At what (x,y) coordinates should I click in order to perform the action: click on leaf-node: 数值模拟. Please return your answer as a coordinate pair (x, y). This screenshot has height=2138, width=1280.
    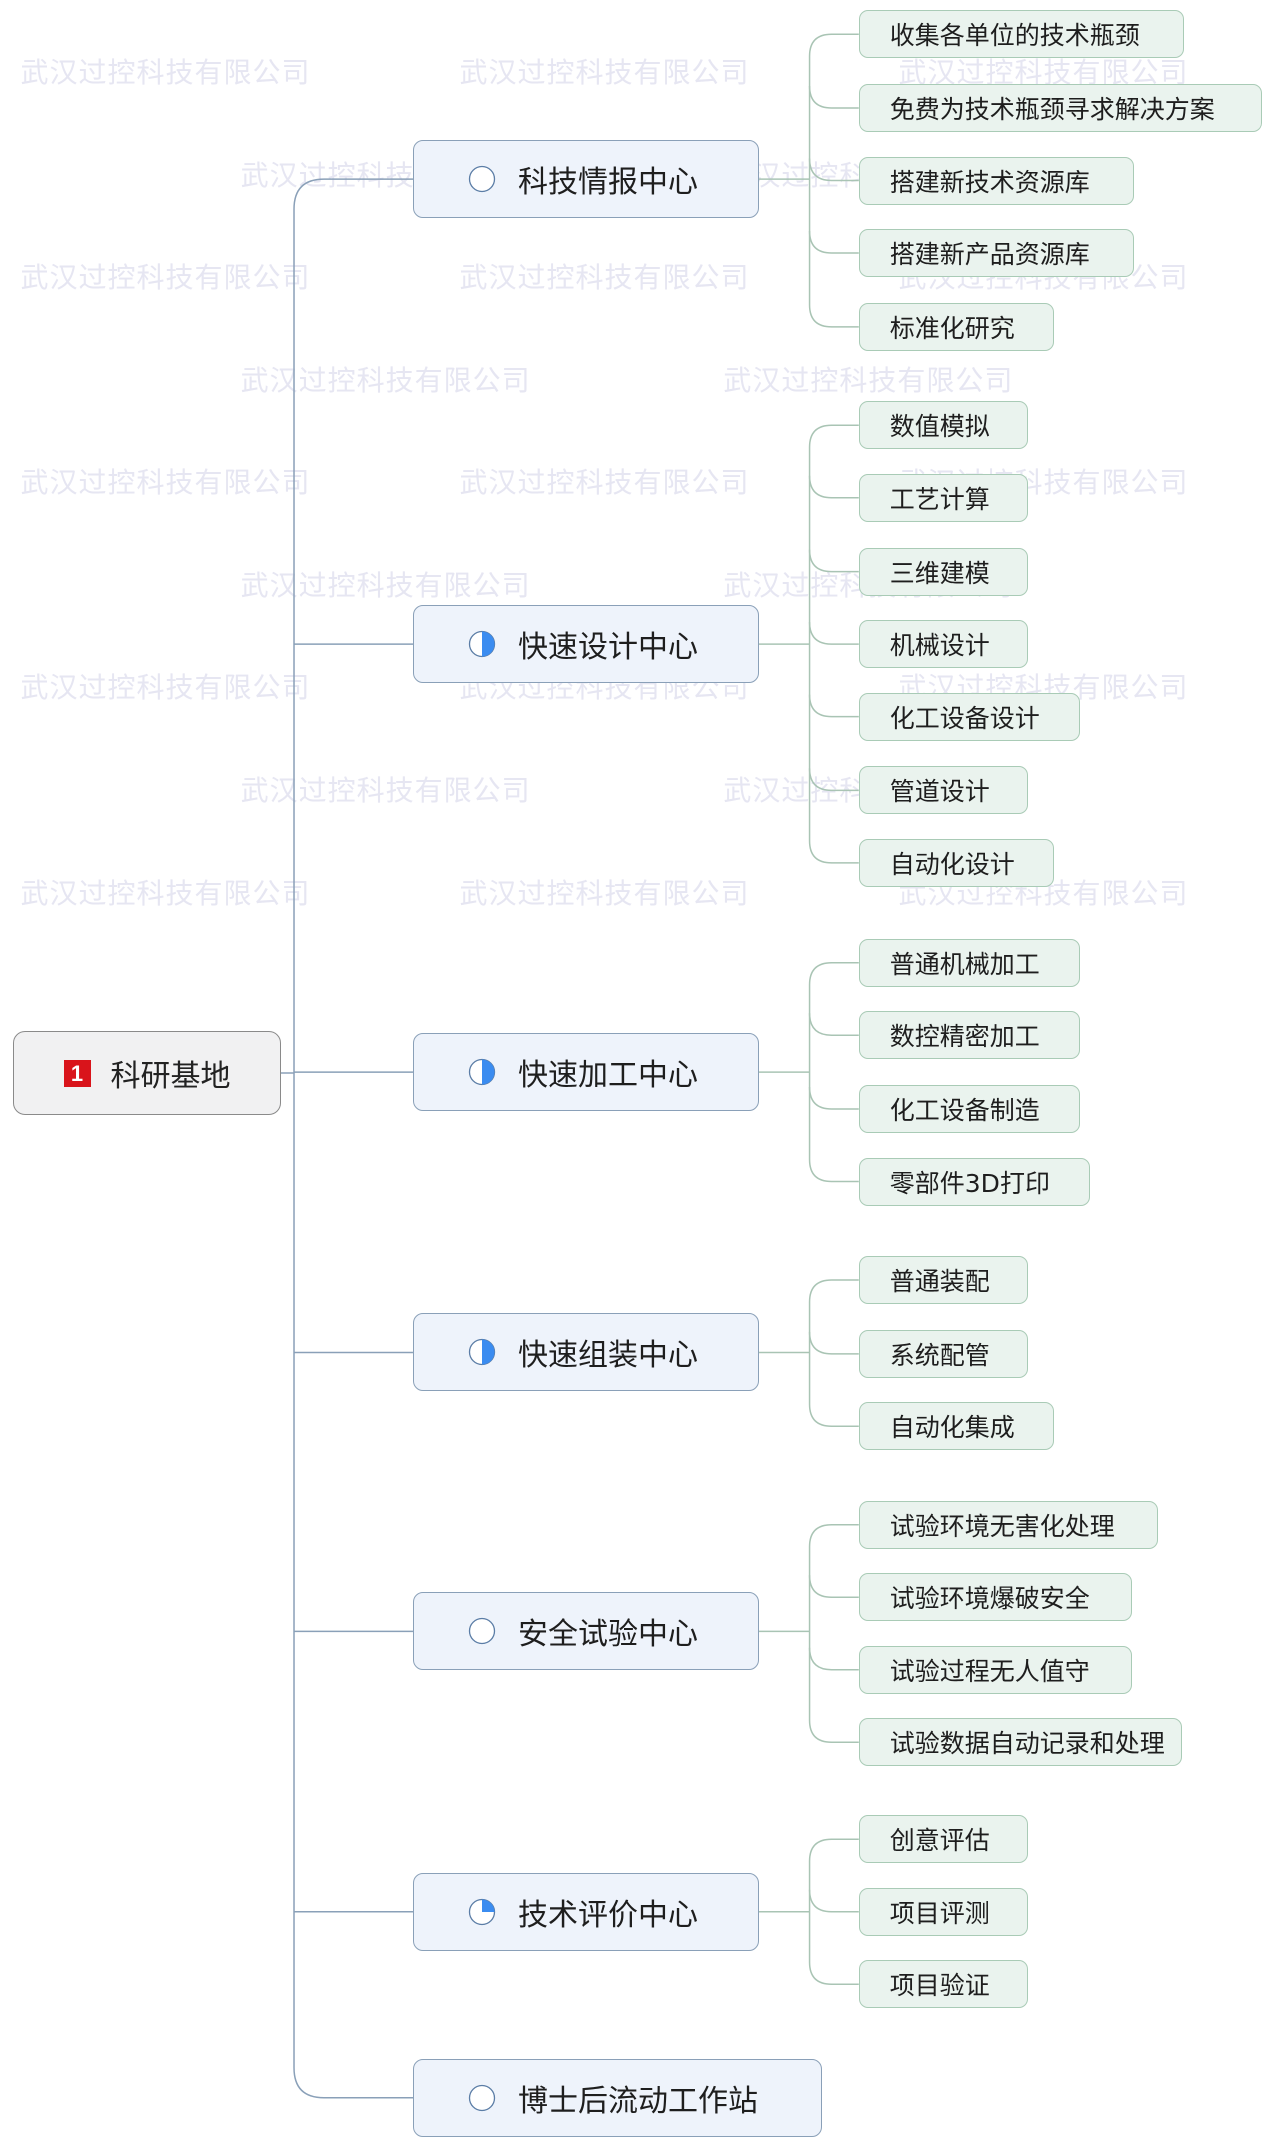
    Looking at the image, I should click on (943, 425).